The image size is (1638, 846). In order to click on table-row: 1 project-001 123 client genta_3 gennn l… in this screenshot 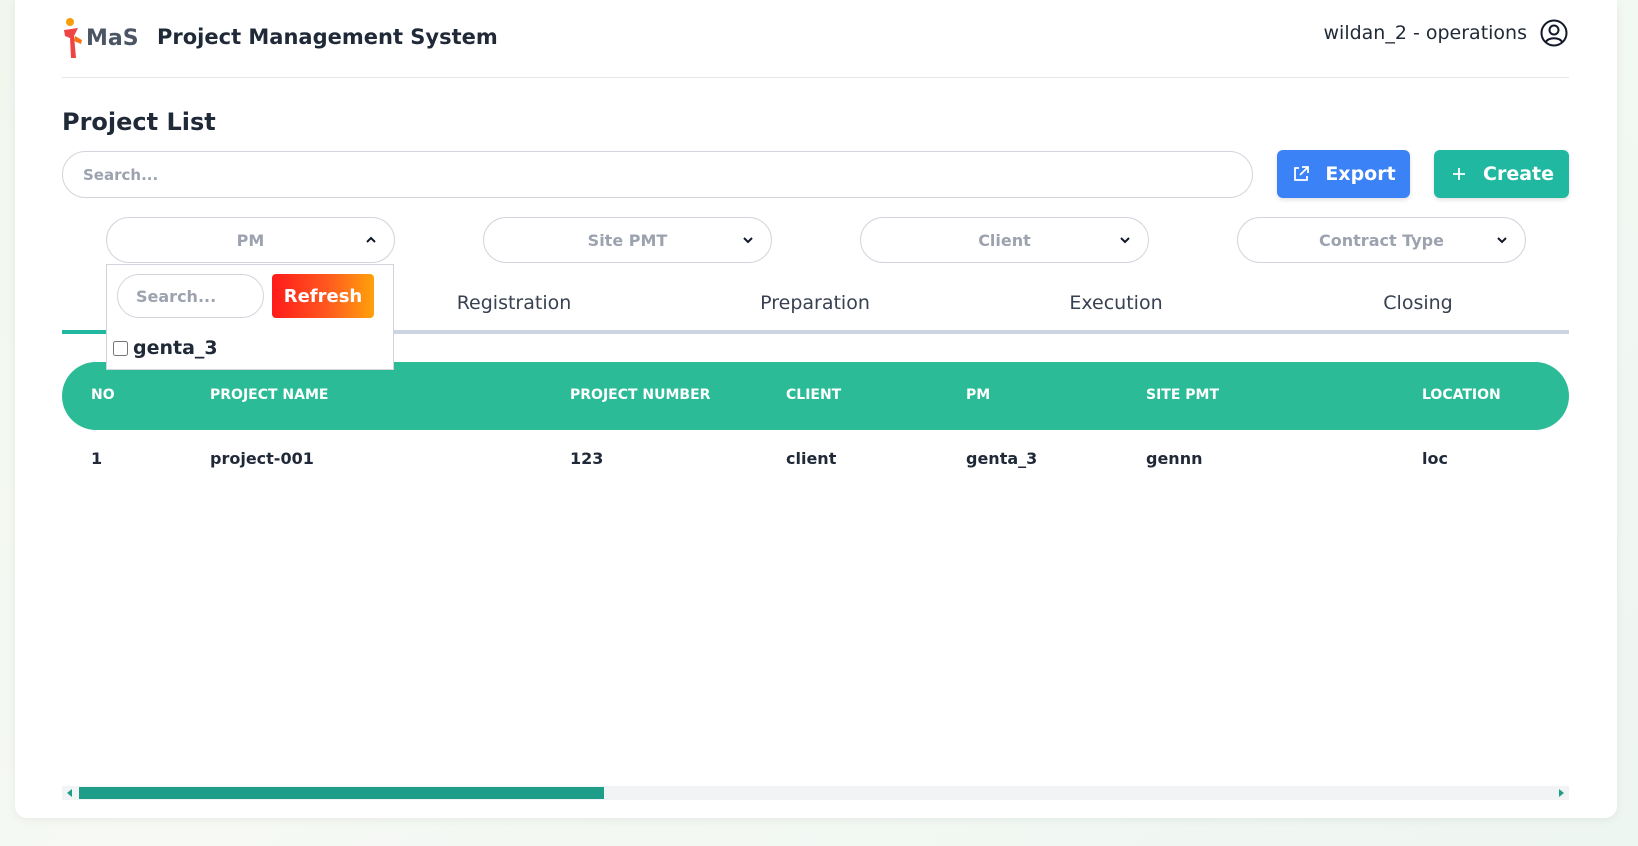, I will do `click(815, 459)`.